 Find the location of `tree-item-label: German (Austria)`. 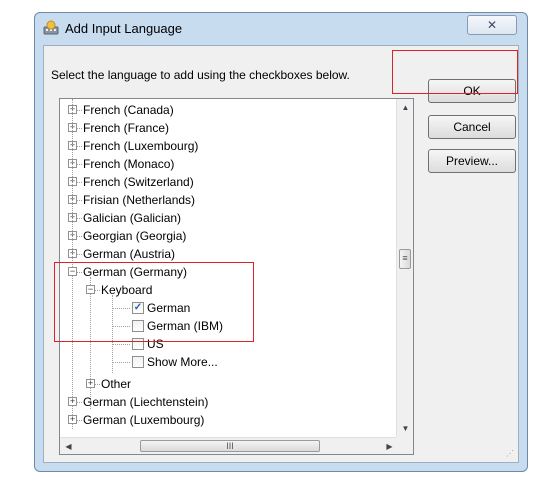

tree-item-label: German (Austria) is located at coordinates (129, 254).